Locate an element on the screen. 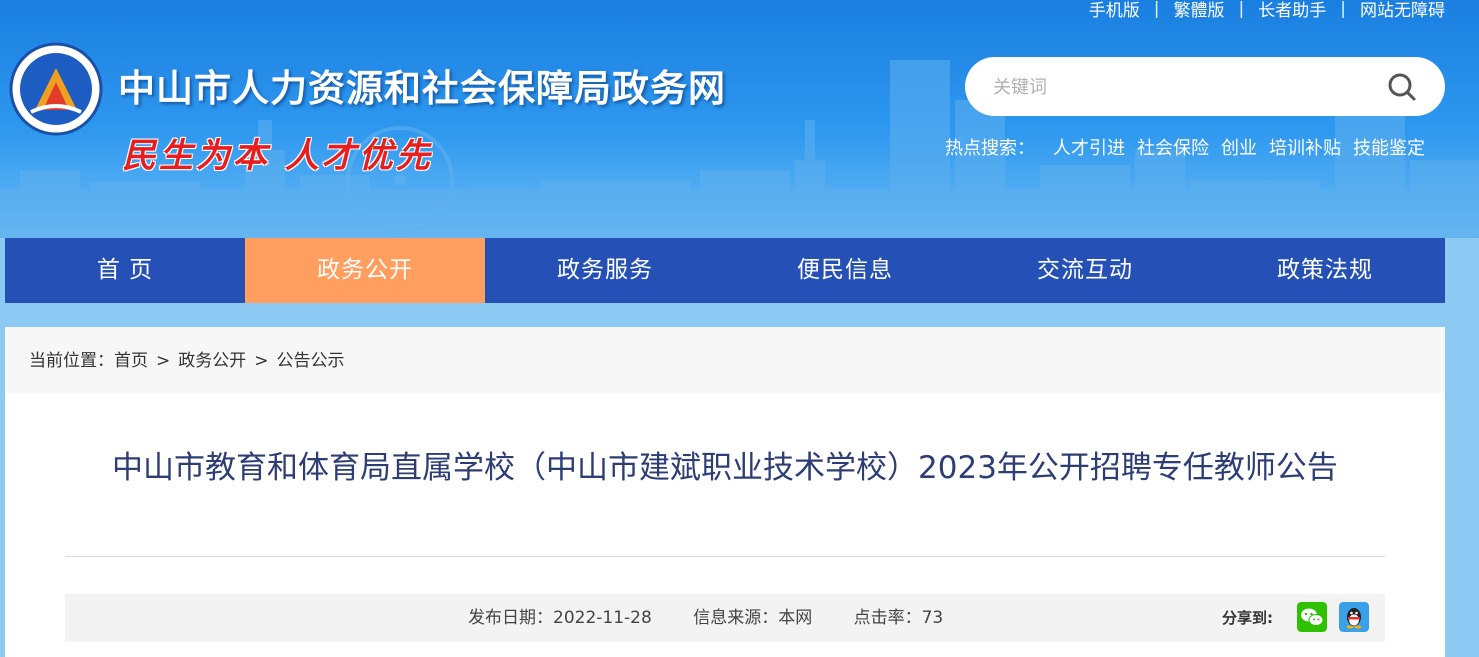 The image size is (1479, 657). hot-search-label: 热点搜索： is located at coordinates (990, 148).